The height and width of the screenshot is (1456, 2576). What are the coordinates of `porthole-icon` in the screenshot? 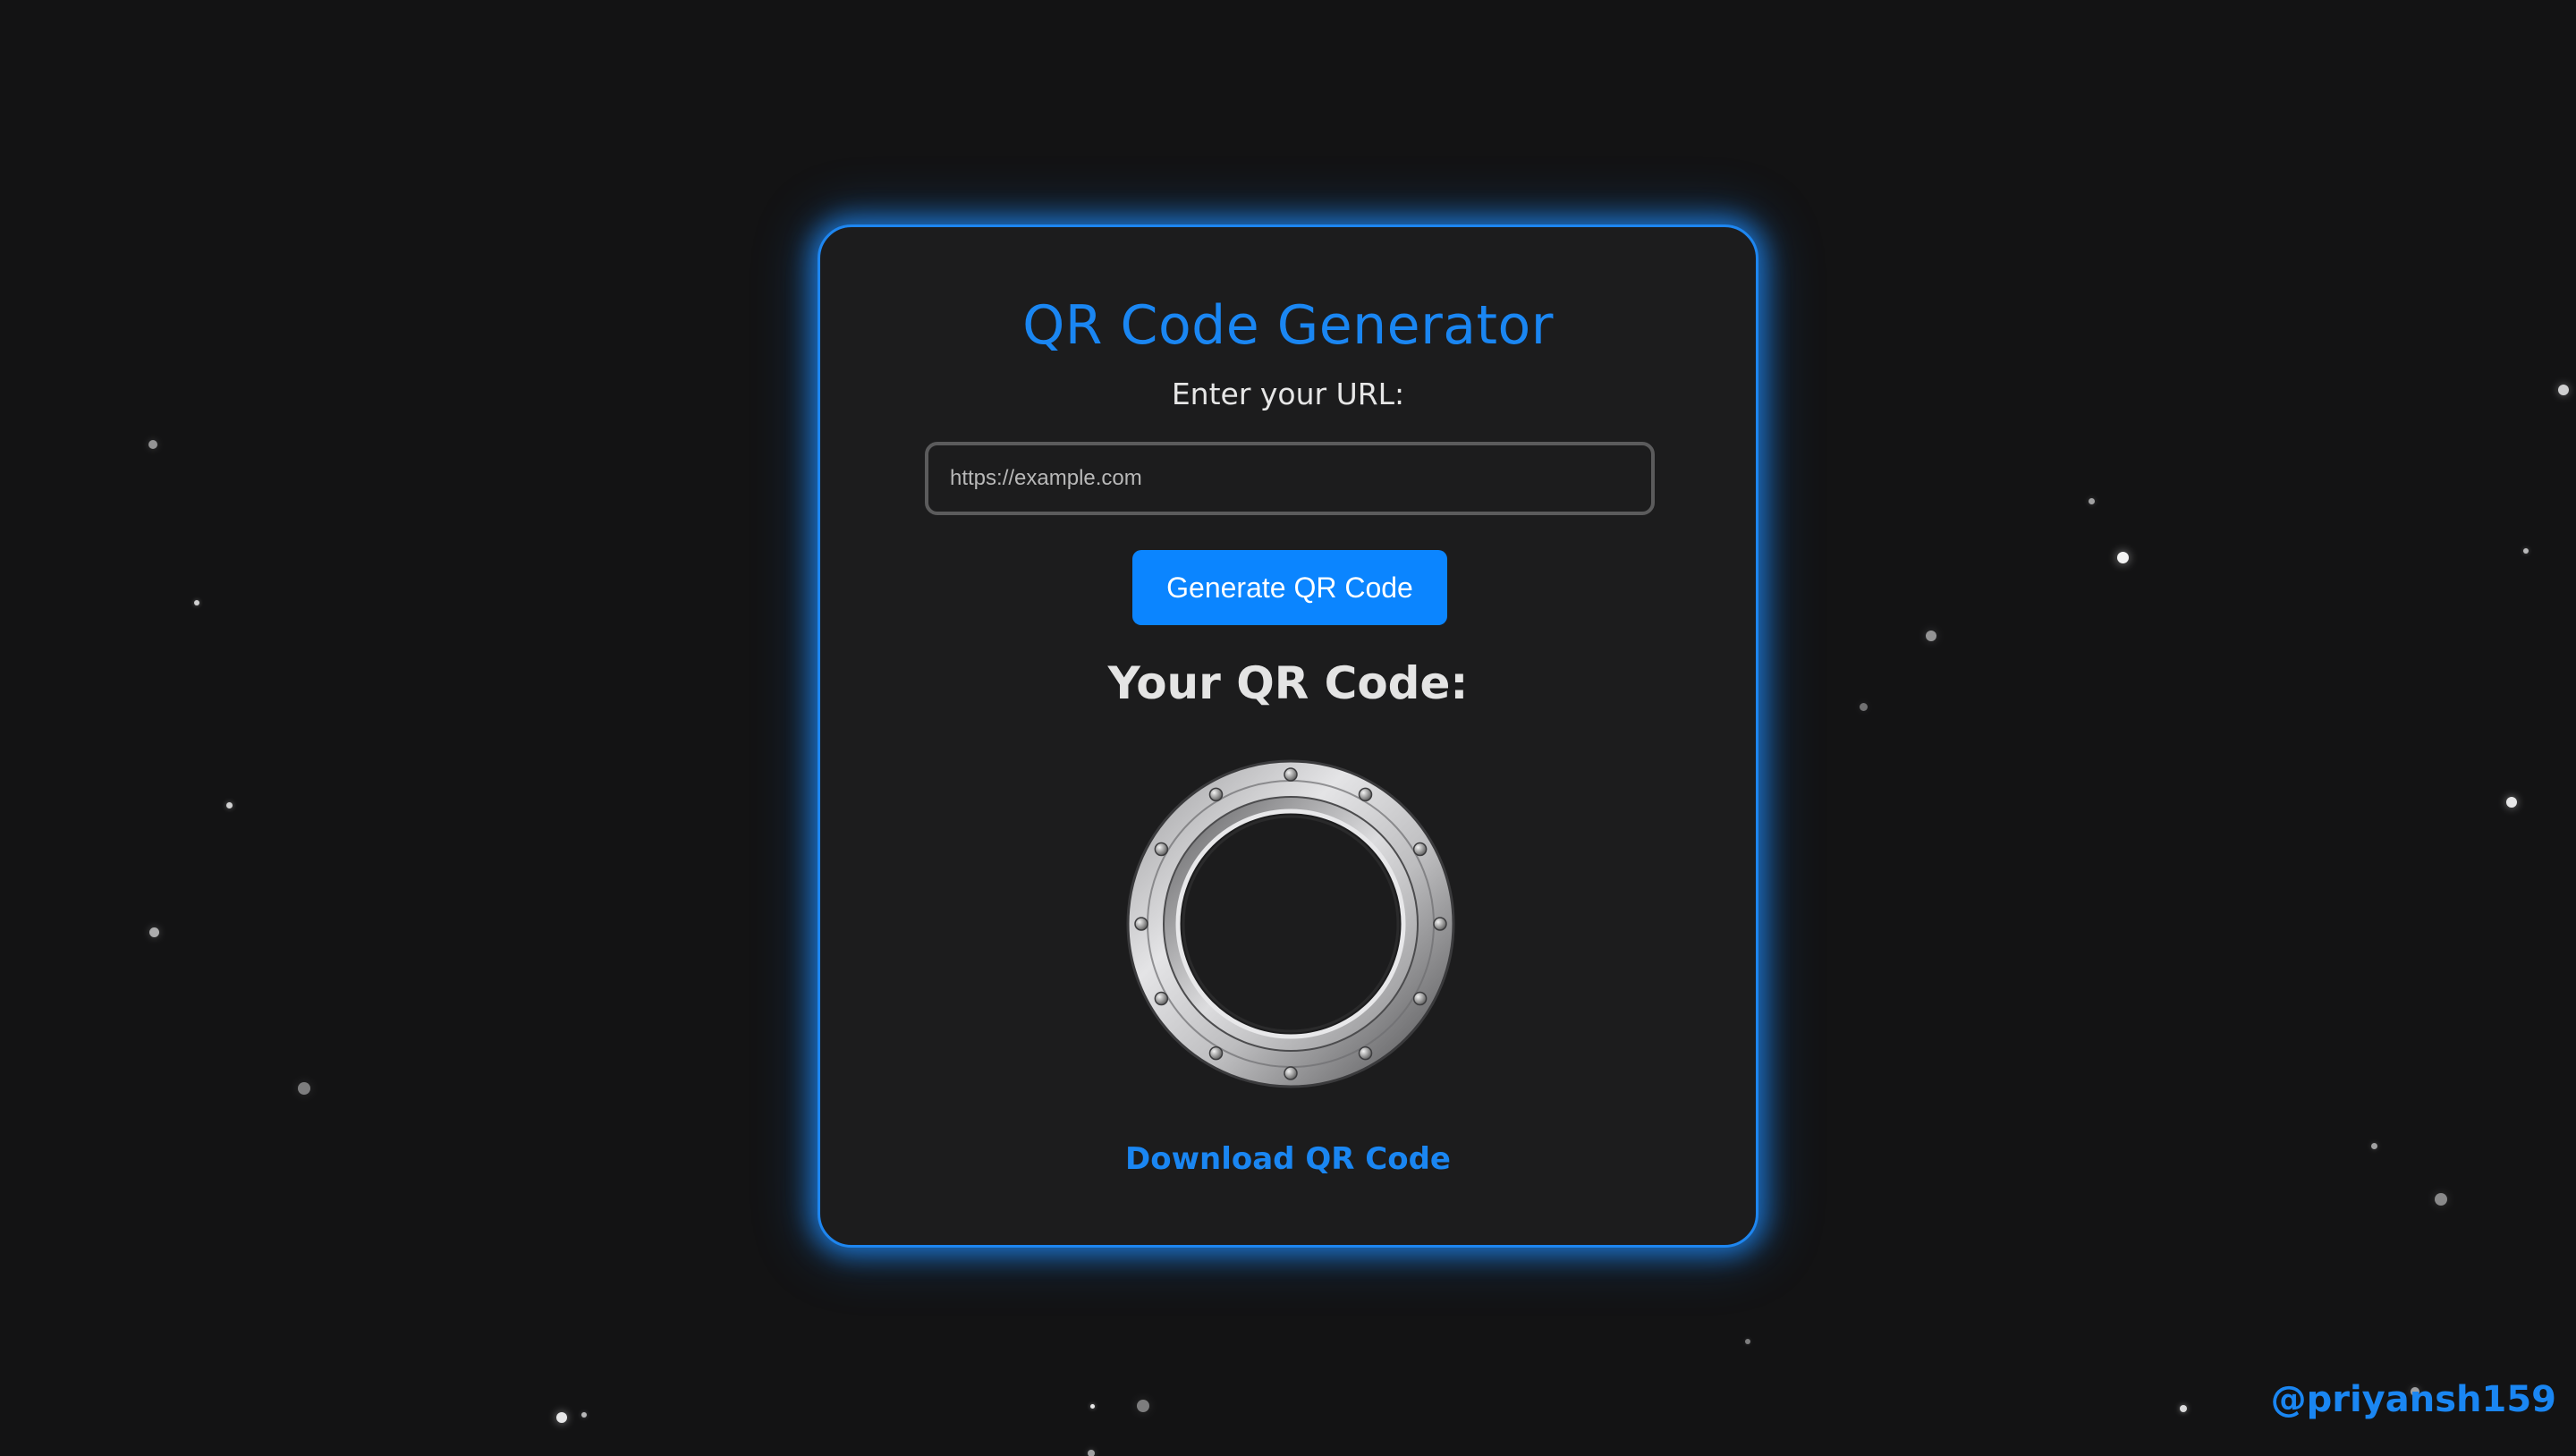 It's located at (1290, 923).